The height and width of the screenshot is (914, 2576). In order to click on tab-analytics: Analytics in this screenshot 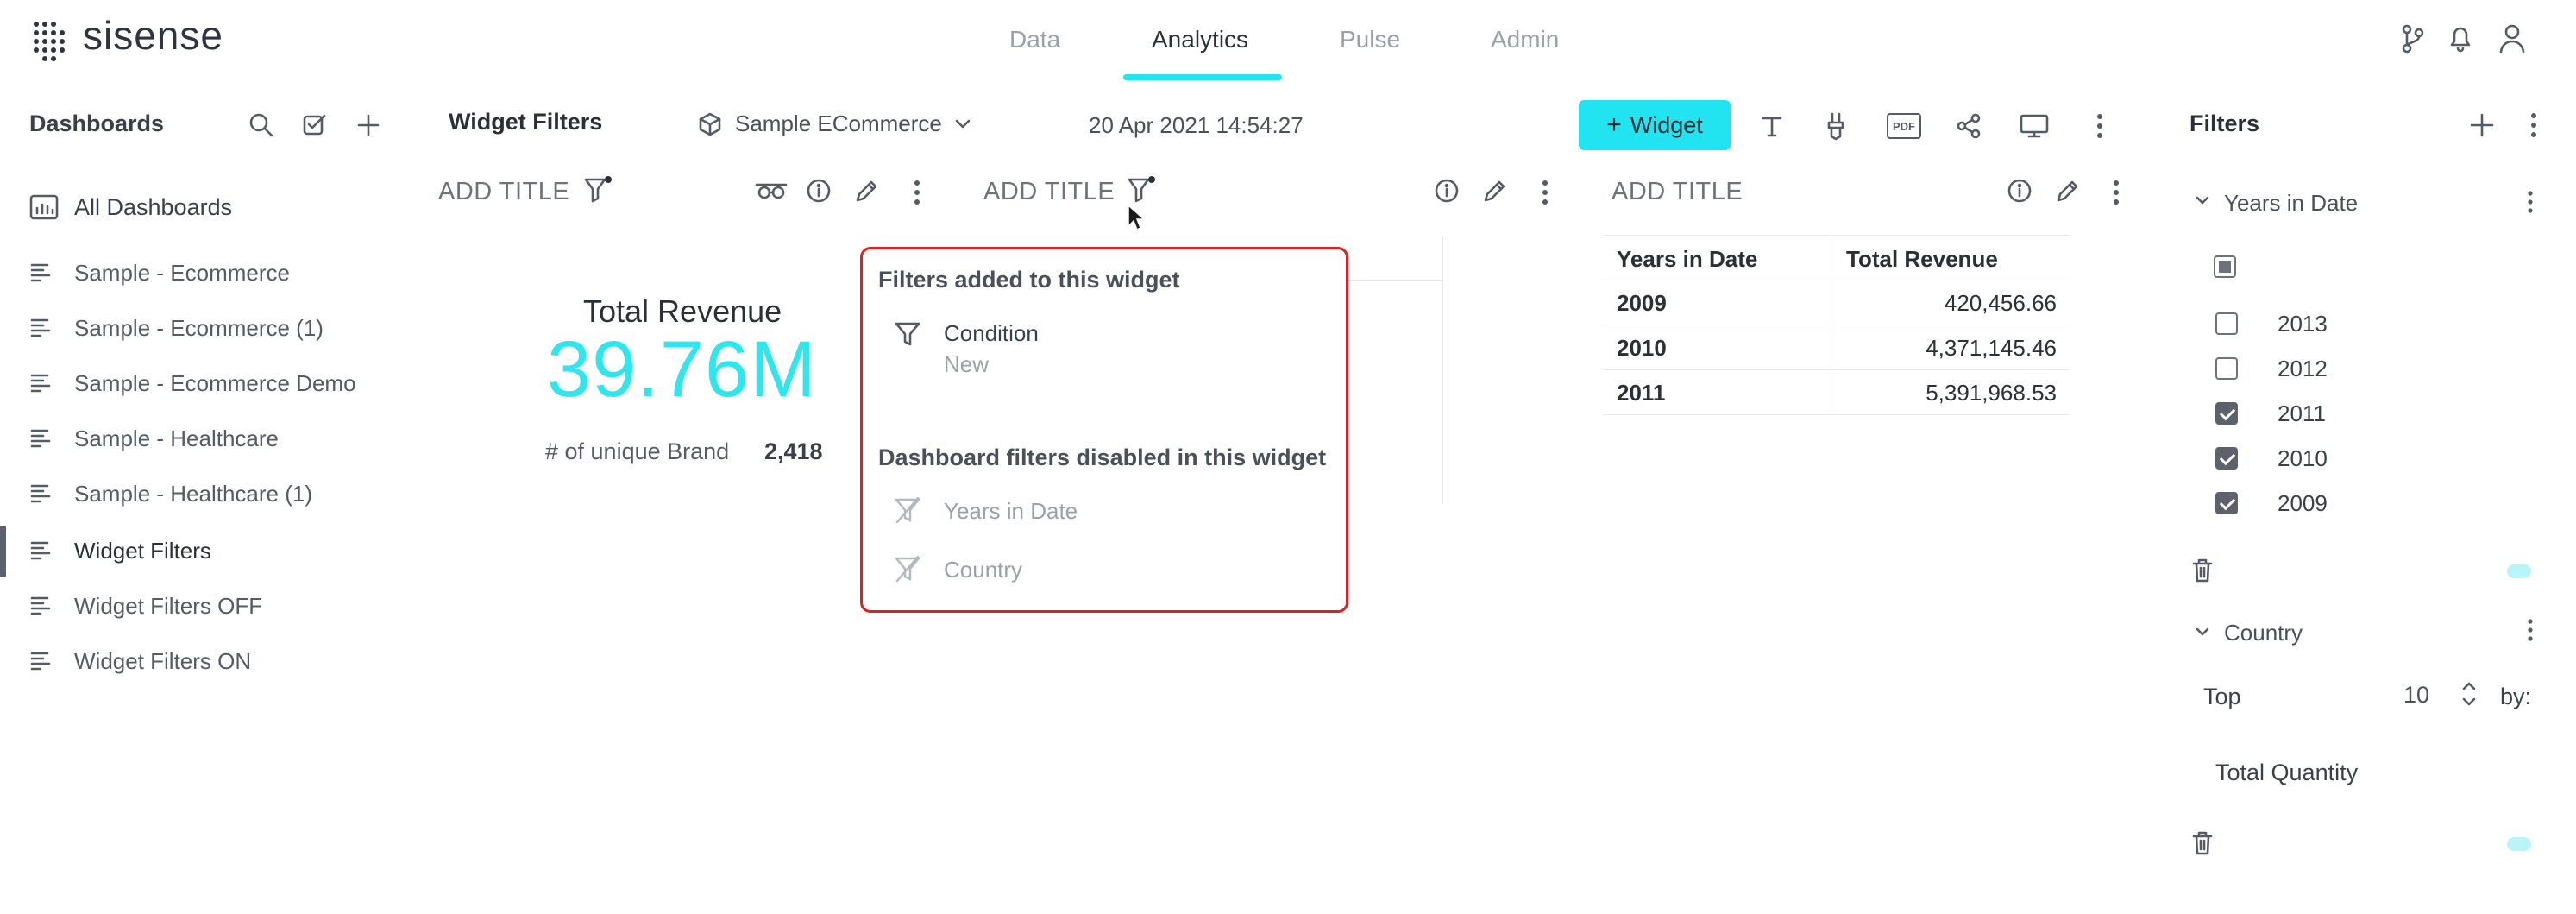, I will do `click(1200, 40)`.